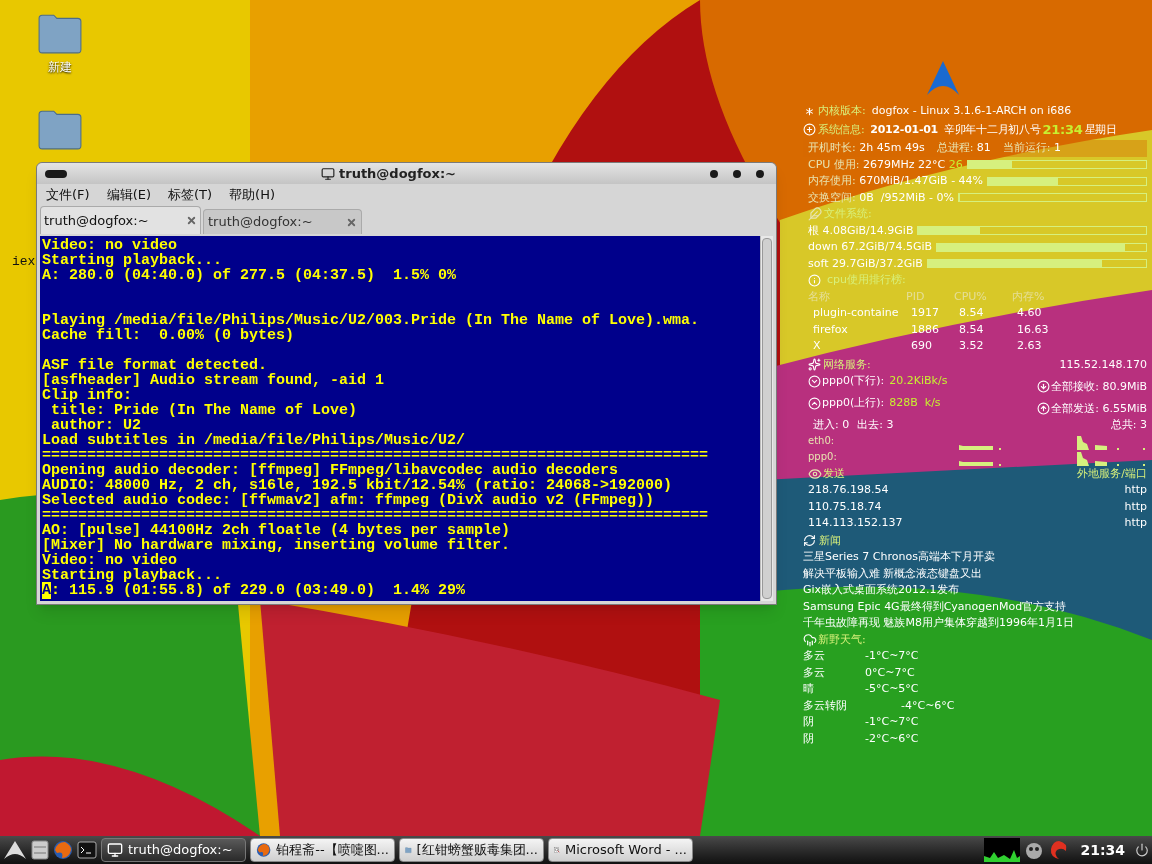  I want to click on eye-icon, so click(815, 473).